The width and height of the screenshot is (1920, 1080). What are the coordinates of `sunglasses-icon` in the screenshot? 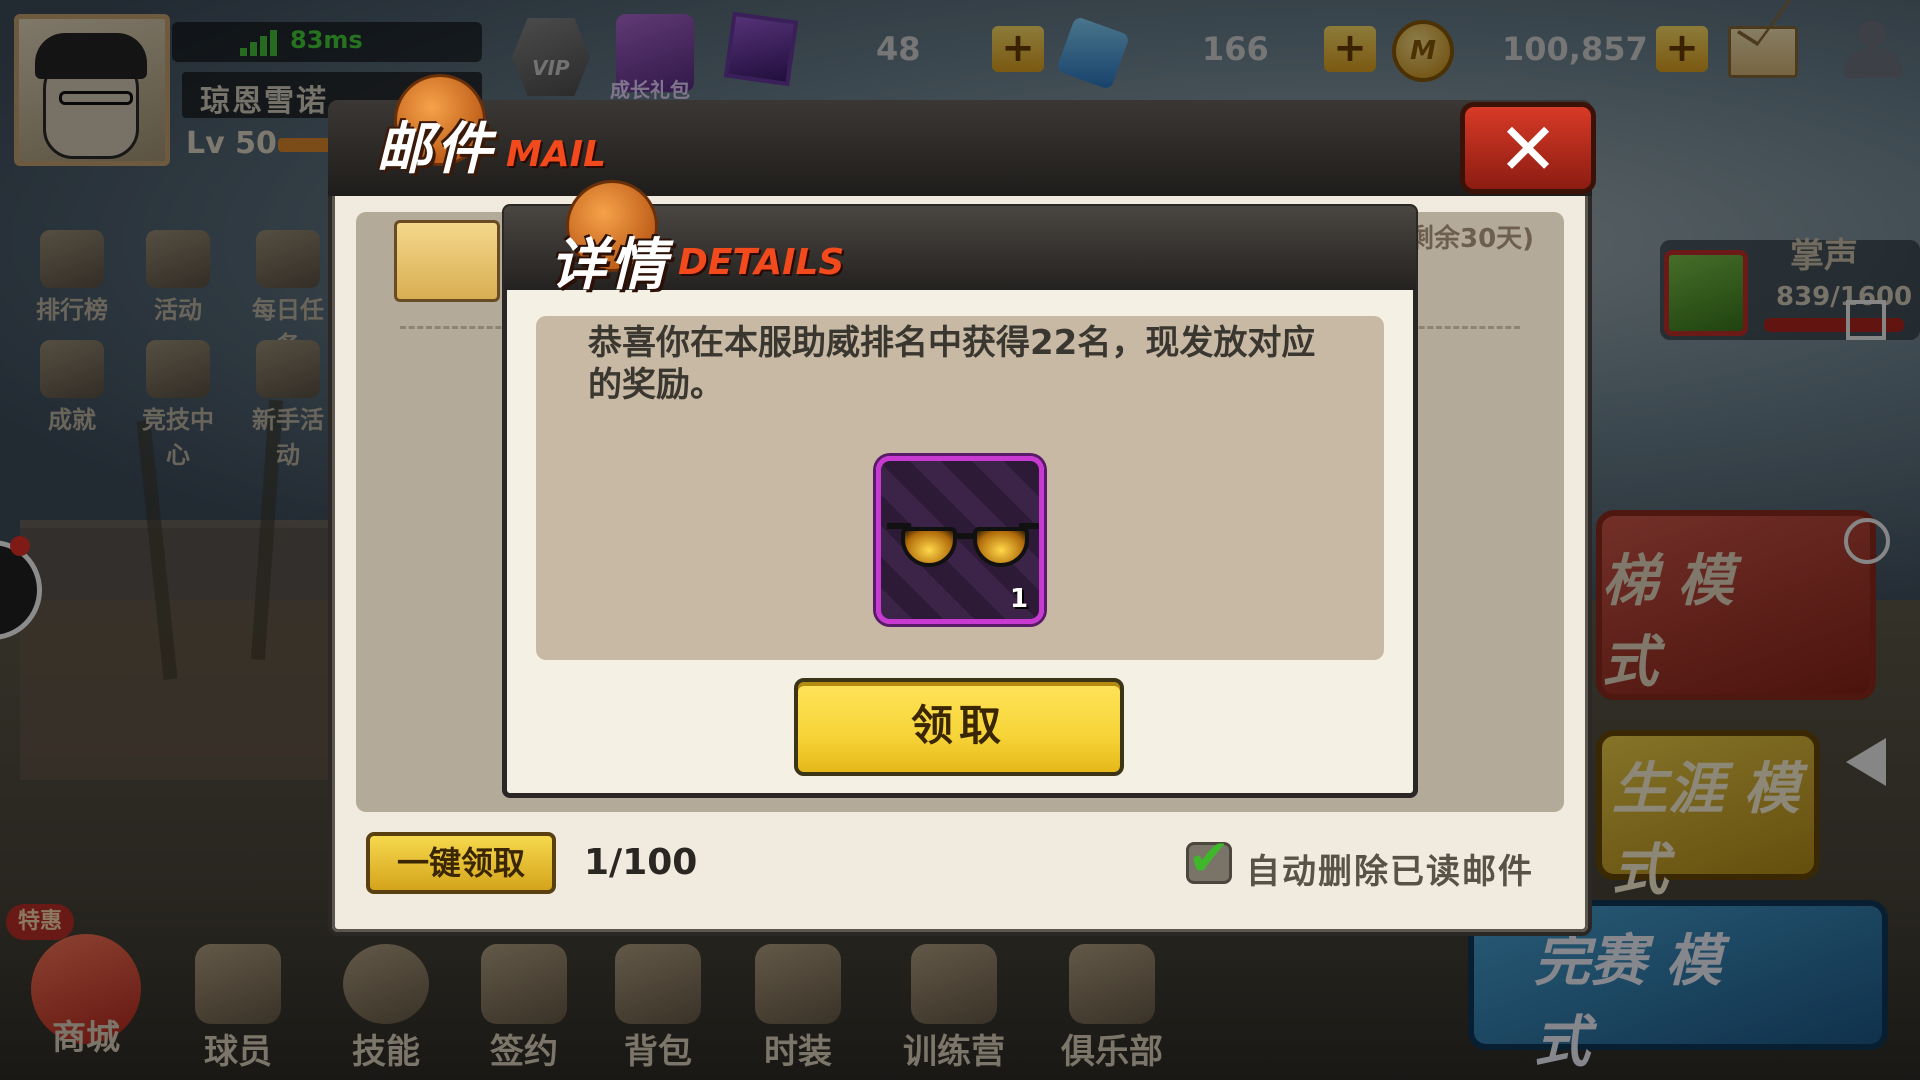 It's located at (963, 549).